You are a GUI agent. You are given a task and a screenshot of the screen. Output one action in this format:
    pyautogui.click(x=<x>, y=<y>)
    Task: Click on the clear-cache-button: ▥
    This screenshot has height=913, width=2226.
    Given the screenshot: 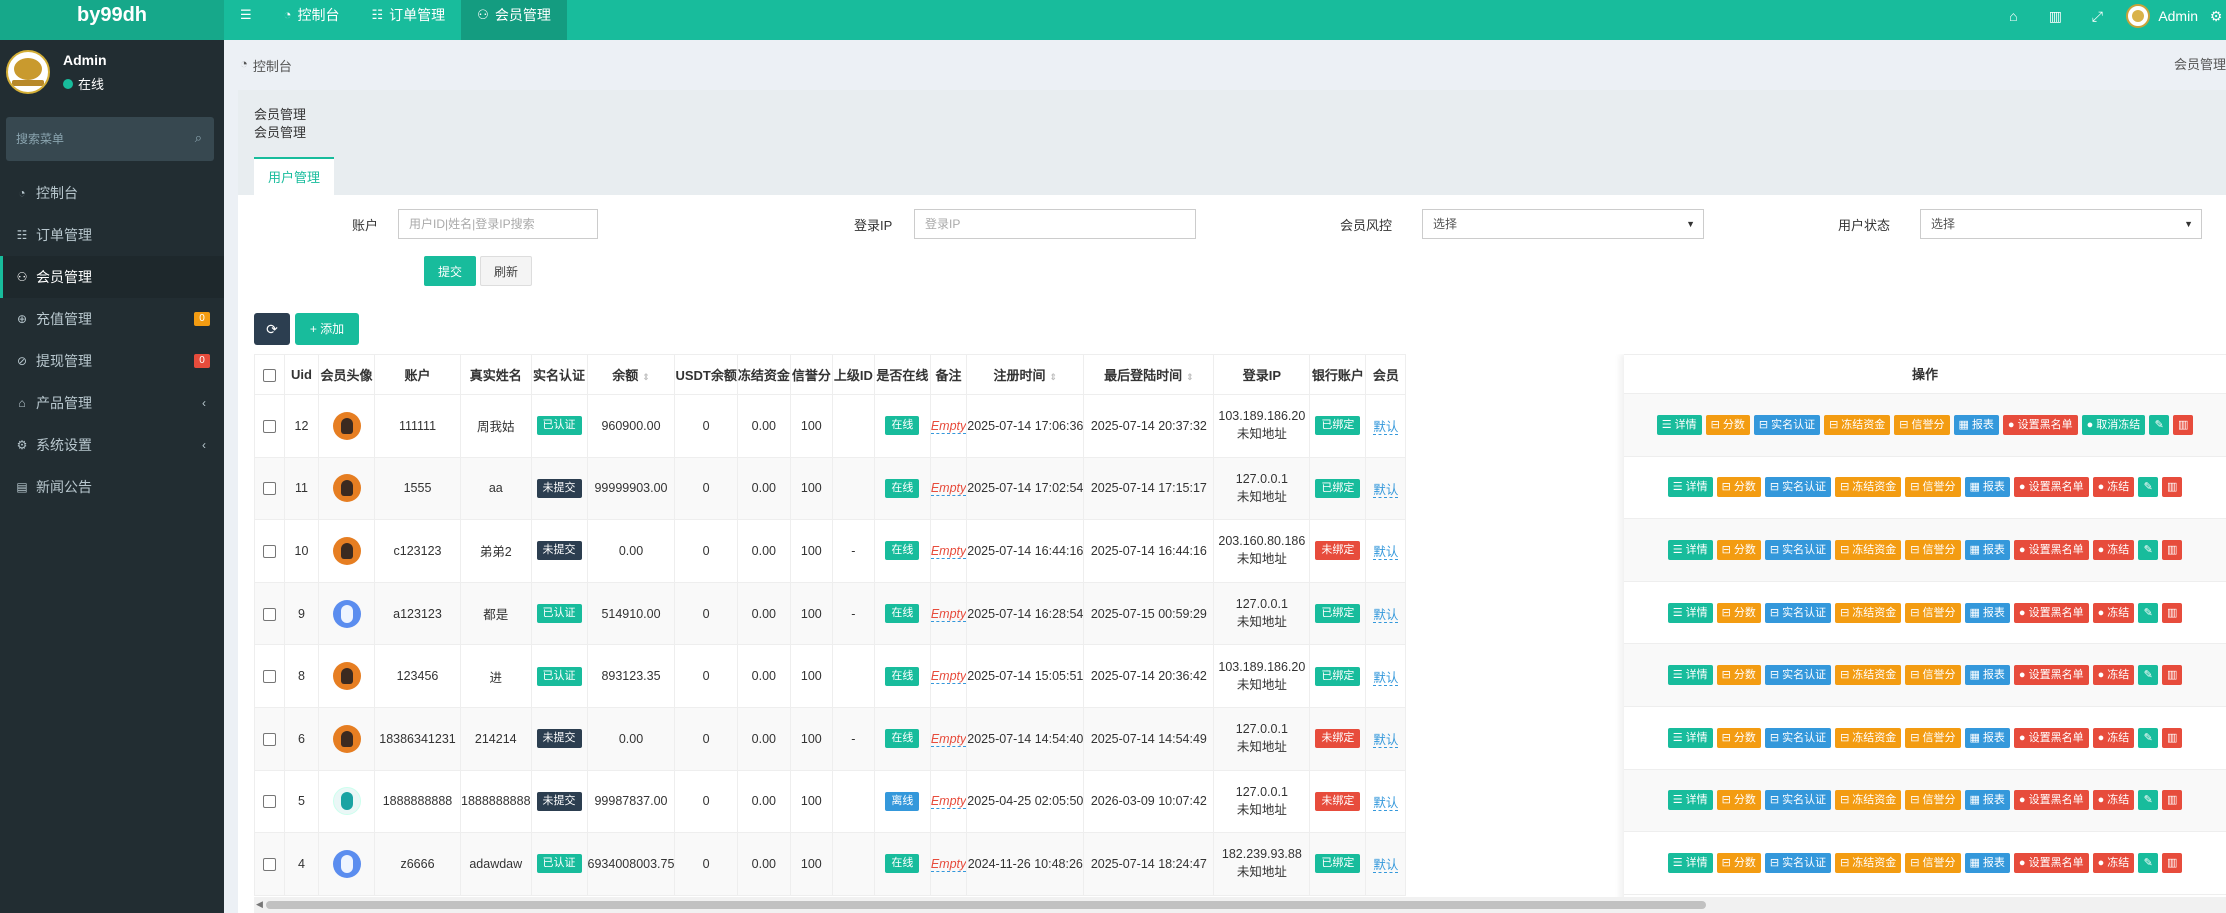 What is the action you would take?
    pyautogui.click(x=2055, y=16)
    